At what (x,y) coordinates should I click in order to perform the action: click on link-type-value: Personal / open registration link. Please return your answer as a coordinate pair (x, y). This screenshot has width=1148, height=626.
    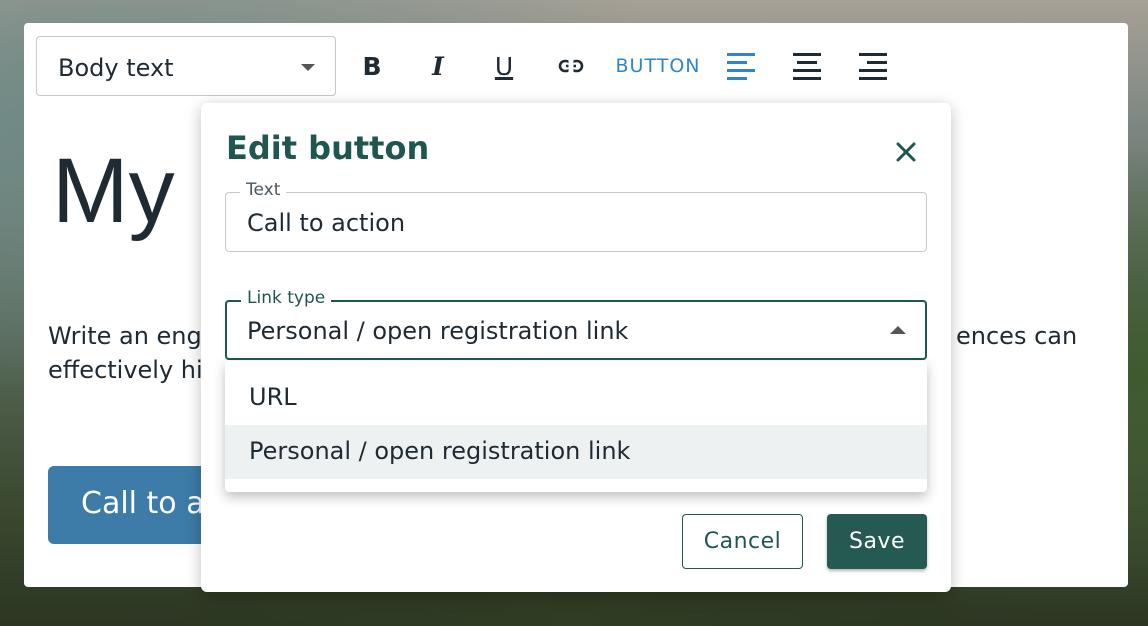
    Looking at the image, I should click on (438, 331).